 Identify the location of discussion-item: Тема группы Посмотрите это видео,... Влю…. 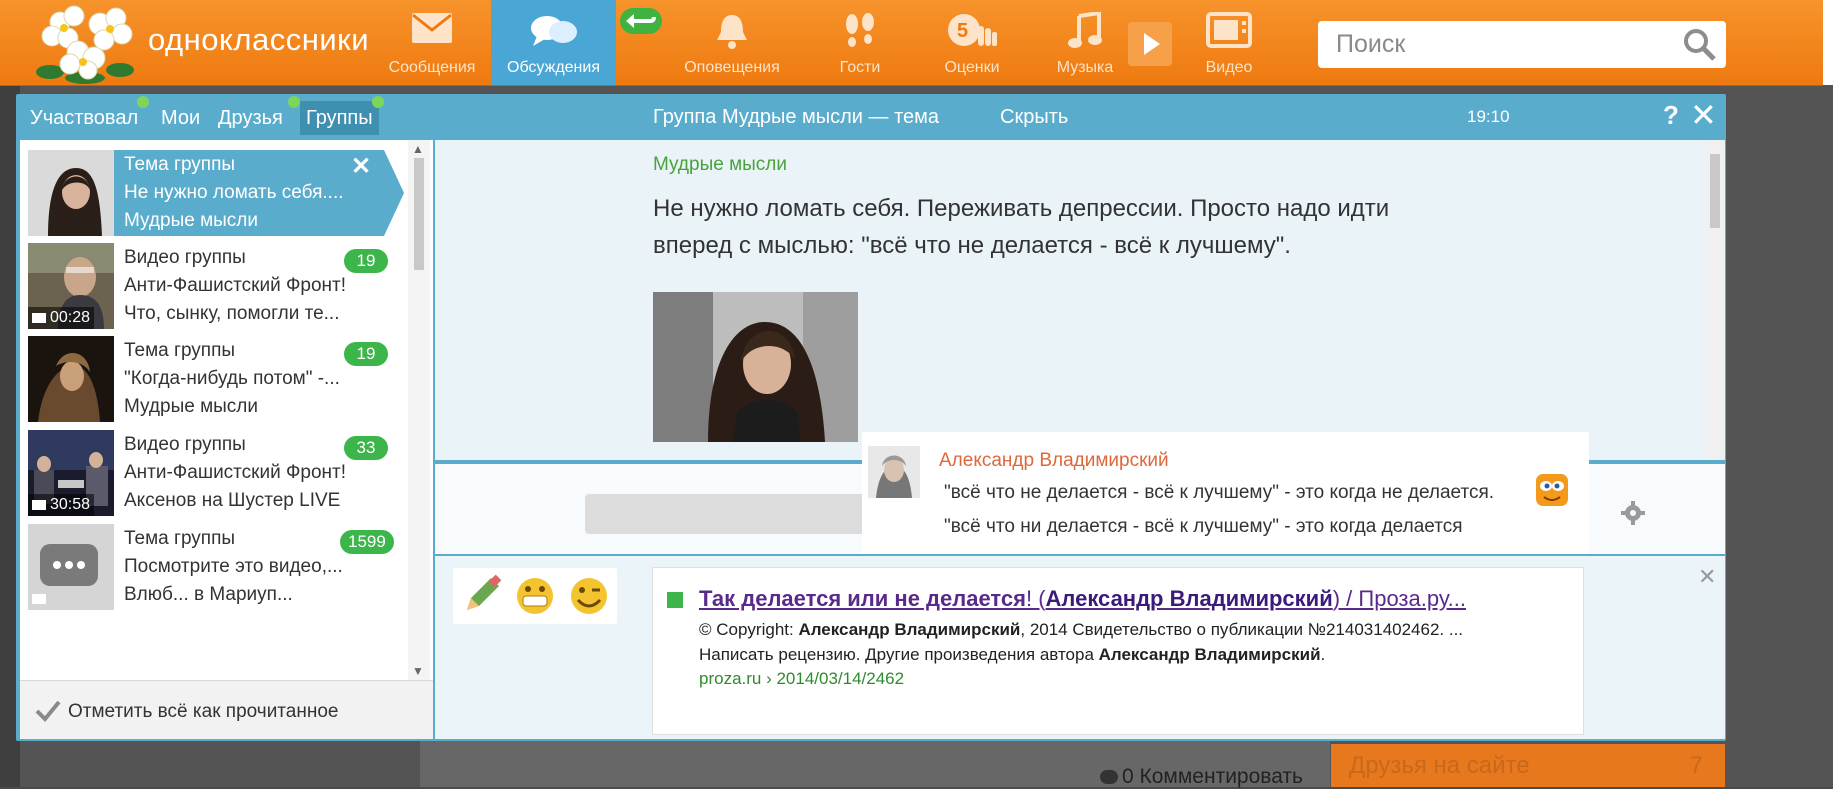
(218, 569).